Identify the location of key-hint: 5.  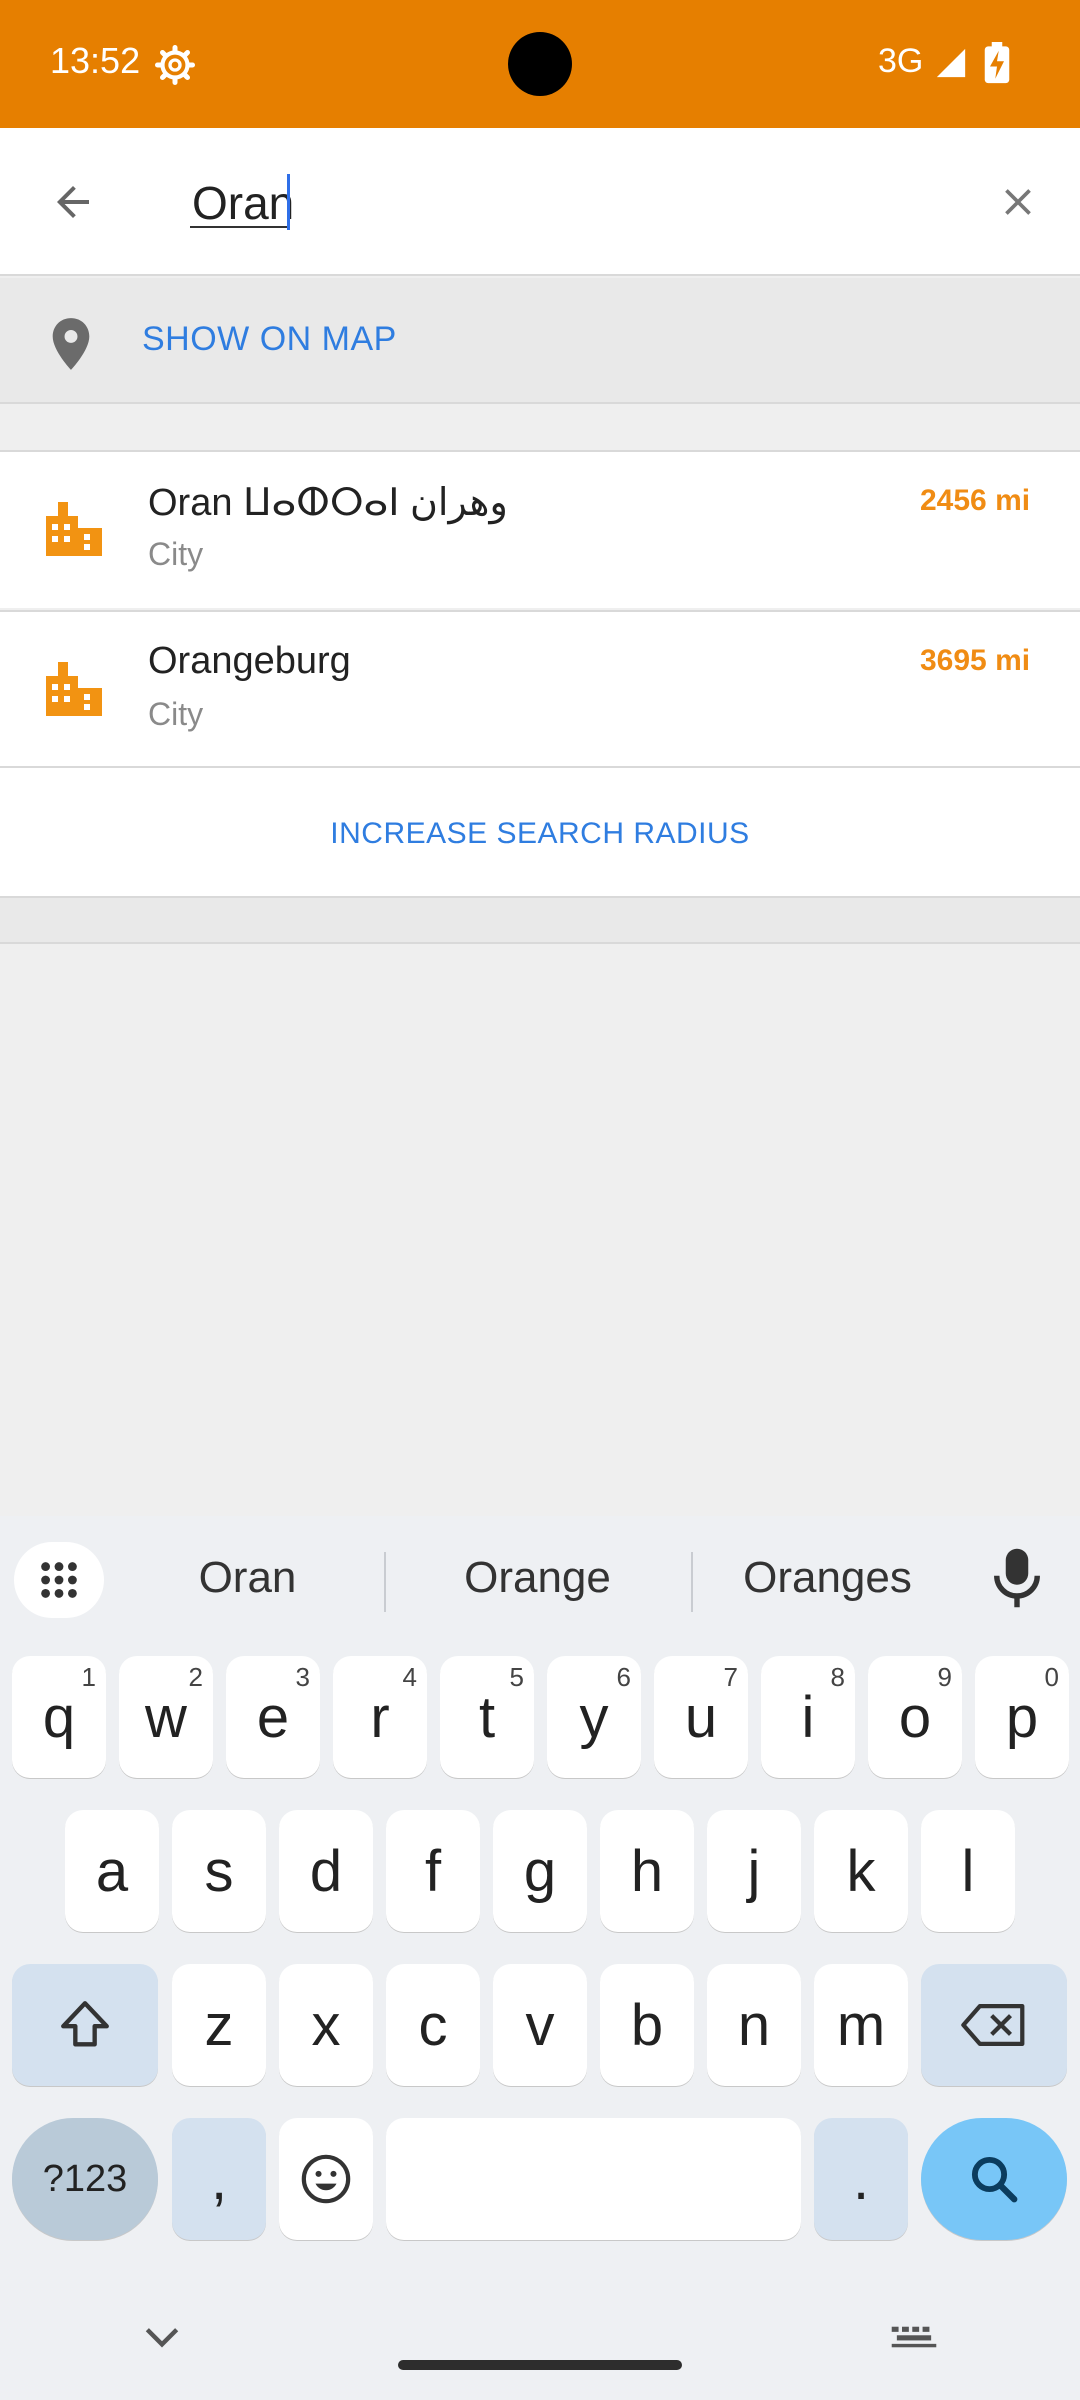
(516, 1677).